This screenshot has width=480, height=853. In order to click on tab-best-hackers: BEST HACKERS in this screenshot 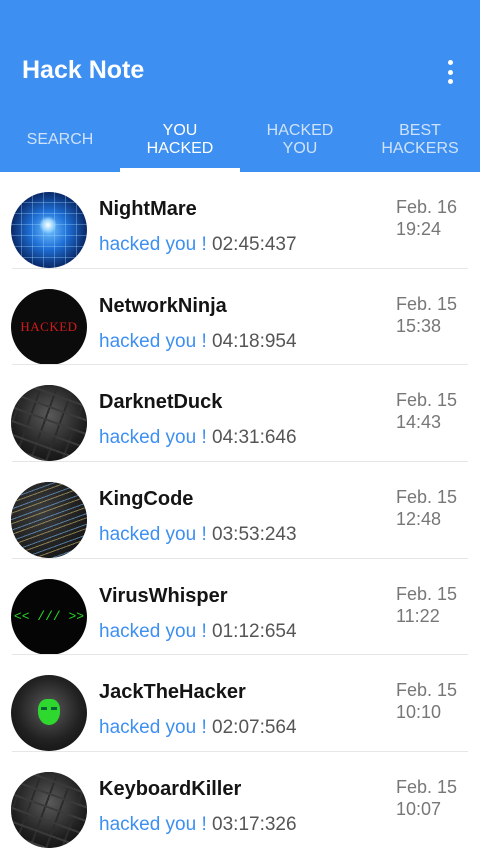, I will do `click(420, 142)`.